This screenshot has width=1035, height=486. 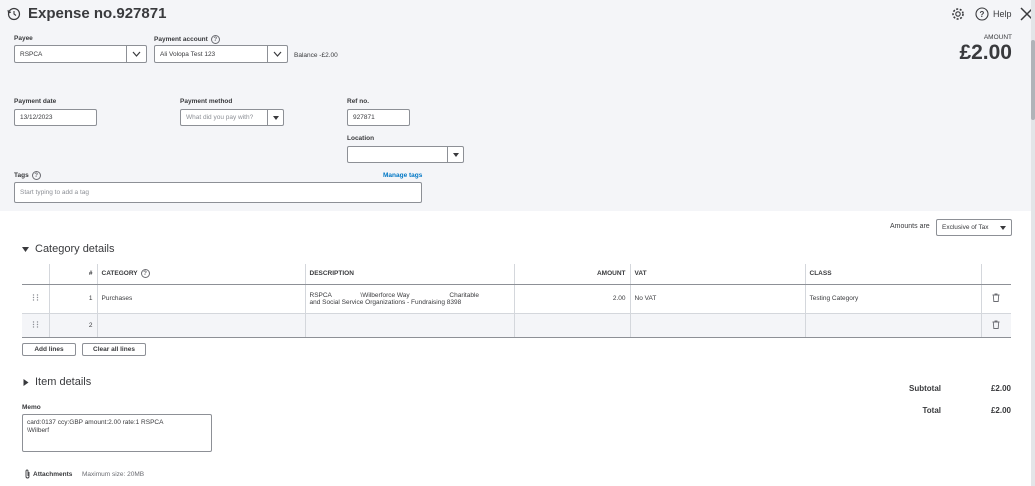 What do you see at coordinates (55, 117) in the screenshot?
I see `payment-date-input: 13/12/2023` at bounding box center [55, 117].